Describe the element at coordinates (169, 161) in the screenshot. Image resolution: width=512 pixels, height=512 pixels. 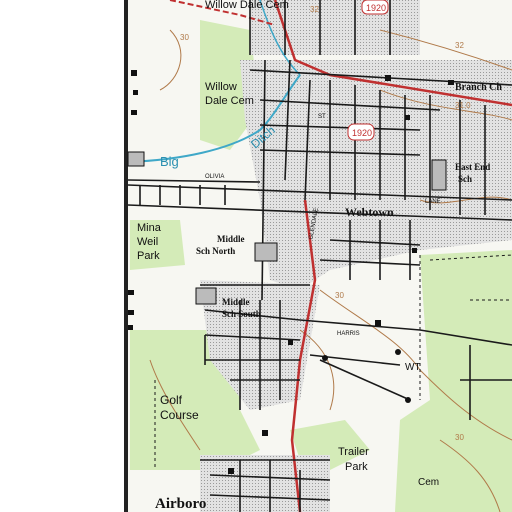
I see `label-big: Big` at that location.